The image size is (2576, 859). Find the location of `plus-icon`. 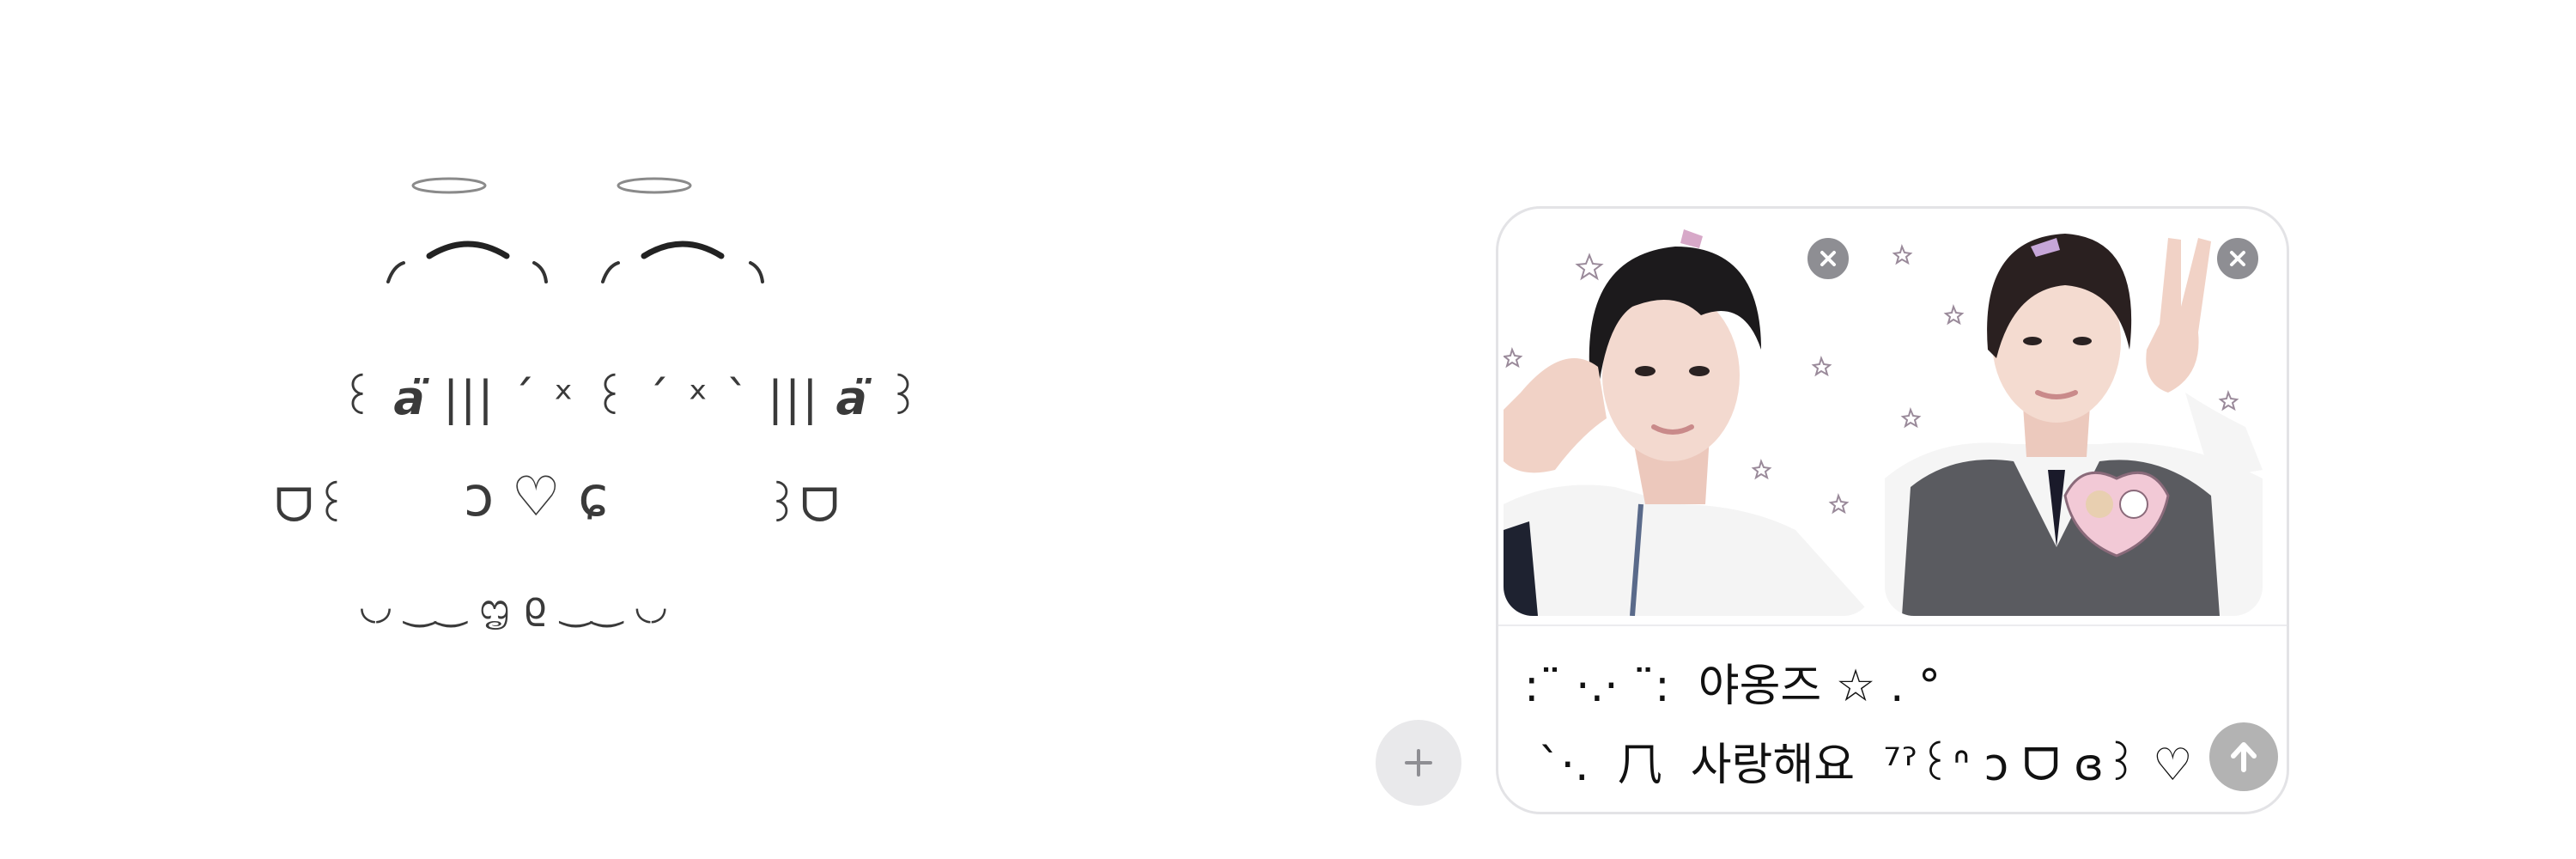

plus-icon is located at coordinates (1418, 763).